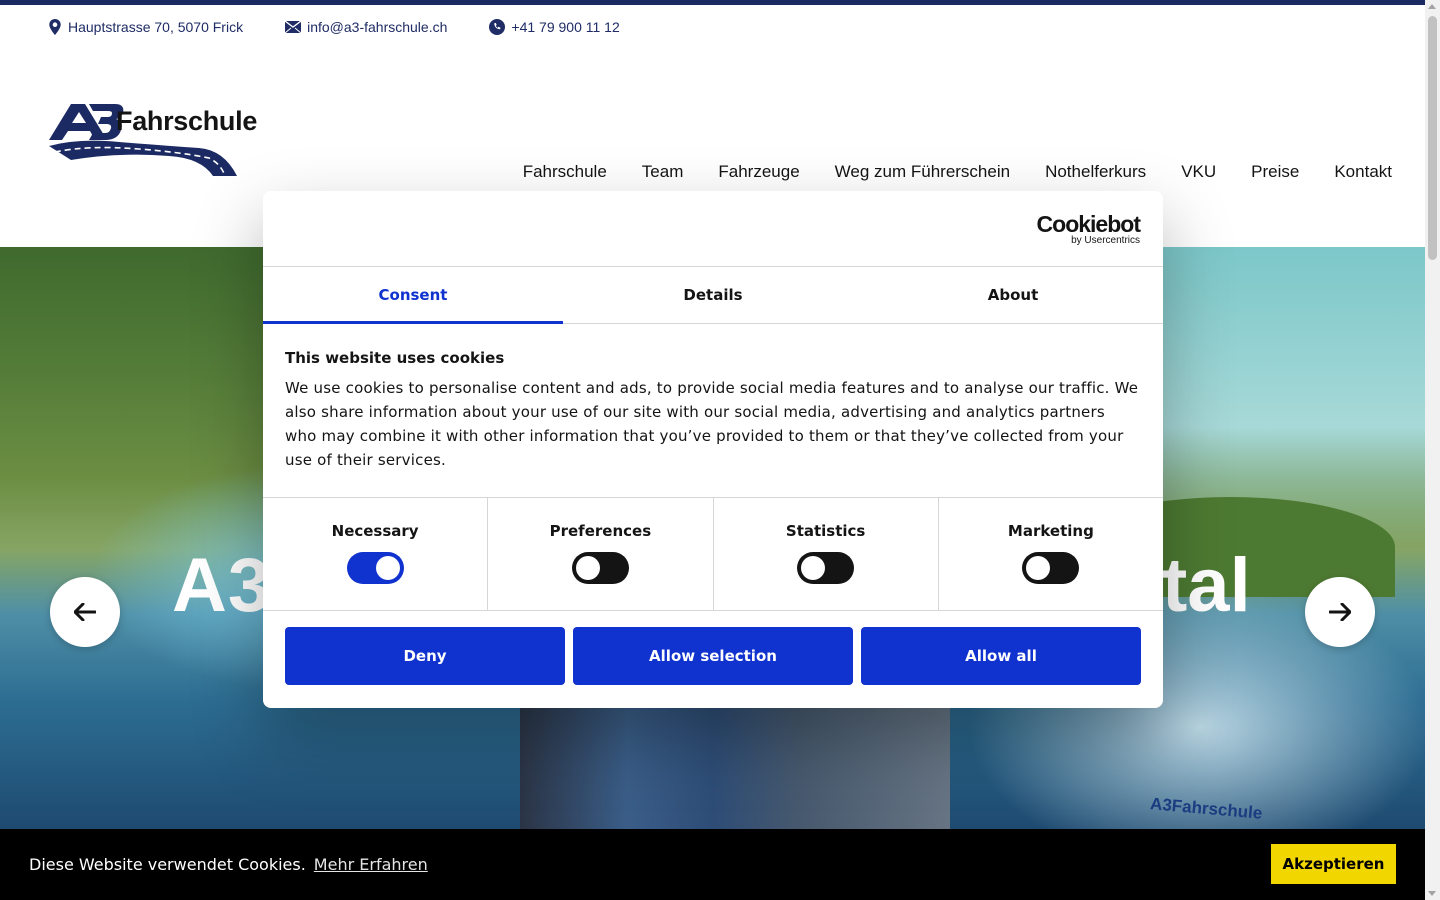 The image size is (1440, 900). I want to click on learn-more-link: Mehr Erfahren, so click(371, 864).